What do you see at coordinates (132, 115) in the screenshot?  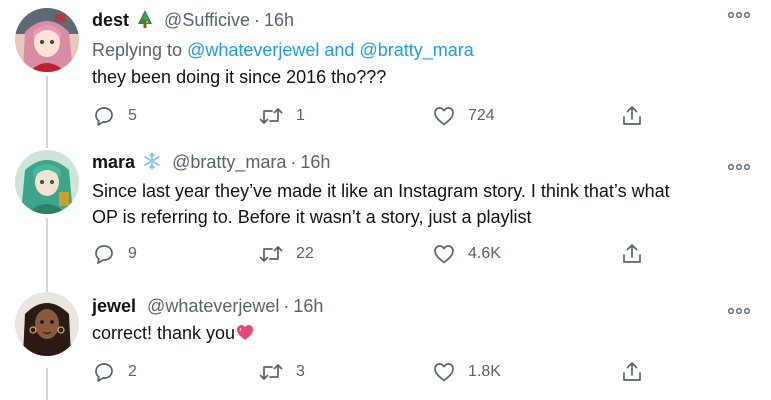 I see `reply-count: 5` at bounding box center [132, 115].